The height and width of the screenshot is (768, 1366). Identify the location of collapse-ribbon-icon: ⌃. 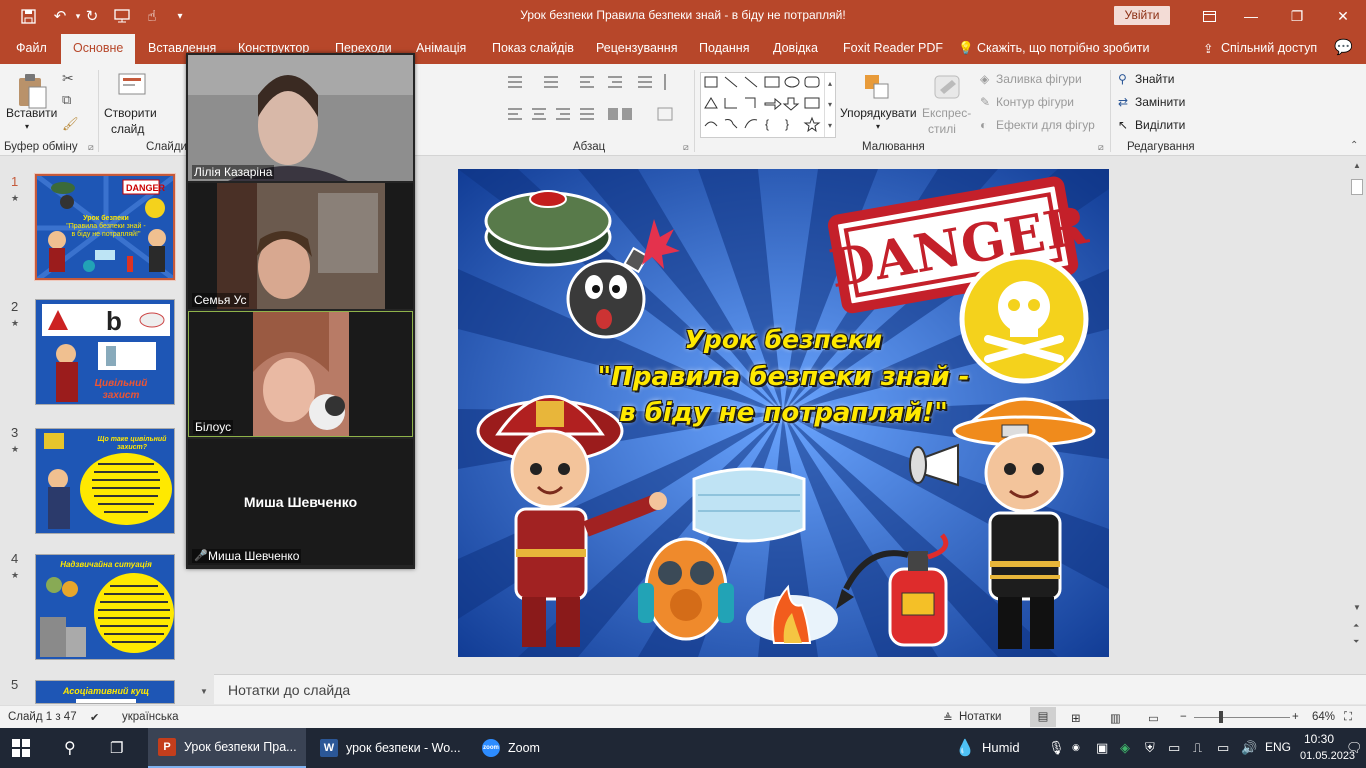
(1354, 145).